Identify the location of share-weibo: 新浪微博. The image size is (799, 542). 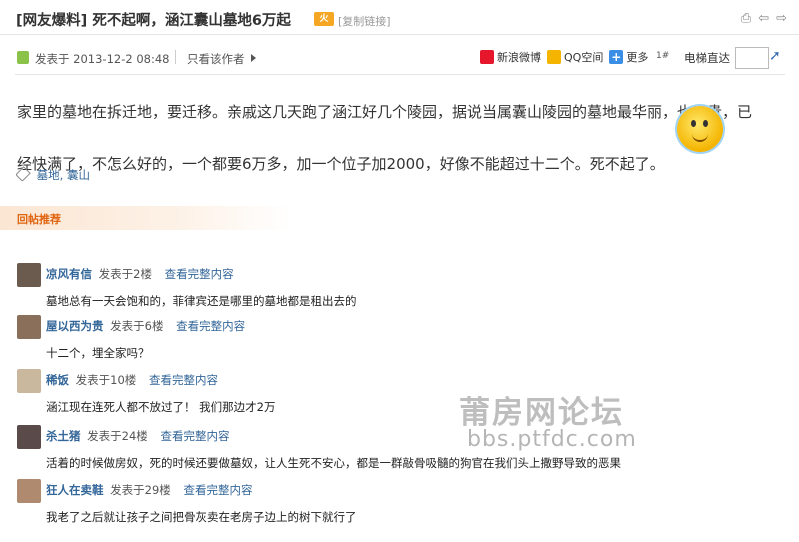
(510, 57).